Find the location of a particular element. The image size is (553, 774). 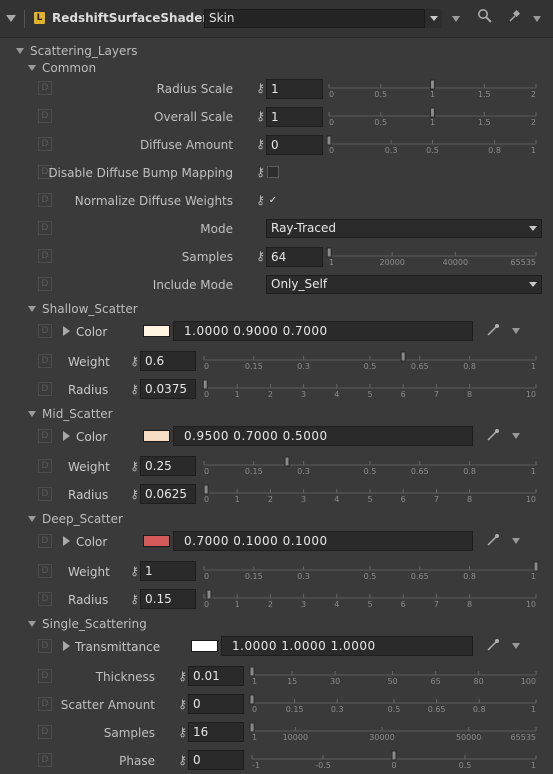

single-scattering-group: Single_Scattering is located at coordinates (94, 624).